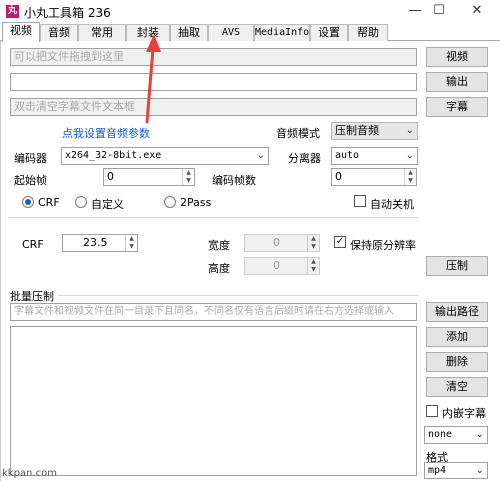 Image resolution: width=500 pixels, height=481 pixels. I want to click on auto-shutdown-label: 自动关机, so click(392, 204).